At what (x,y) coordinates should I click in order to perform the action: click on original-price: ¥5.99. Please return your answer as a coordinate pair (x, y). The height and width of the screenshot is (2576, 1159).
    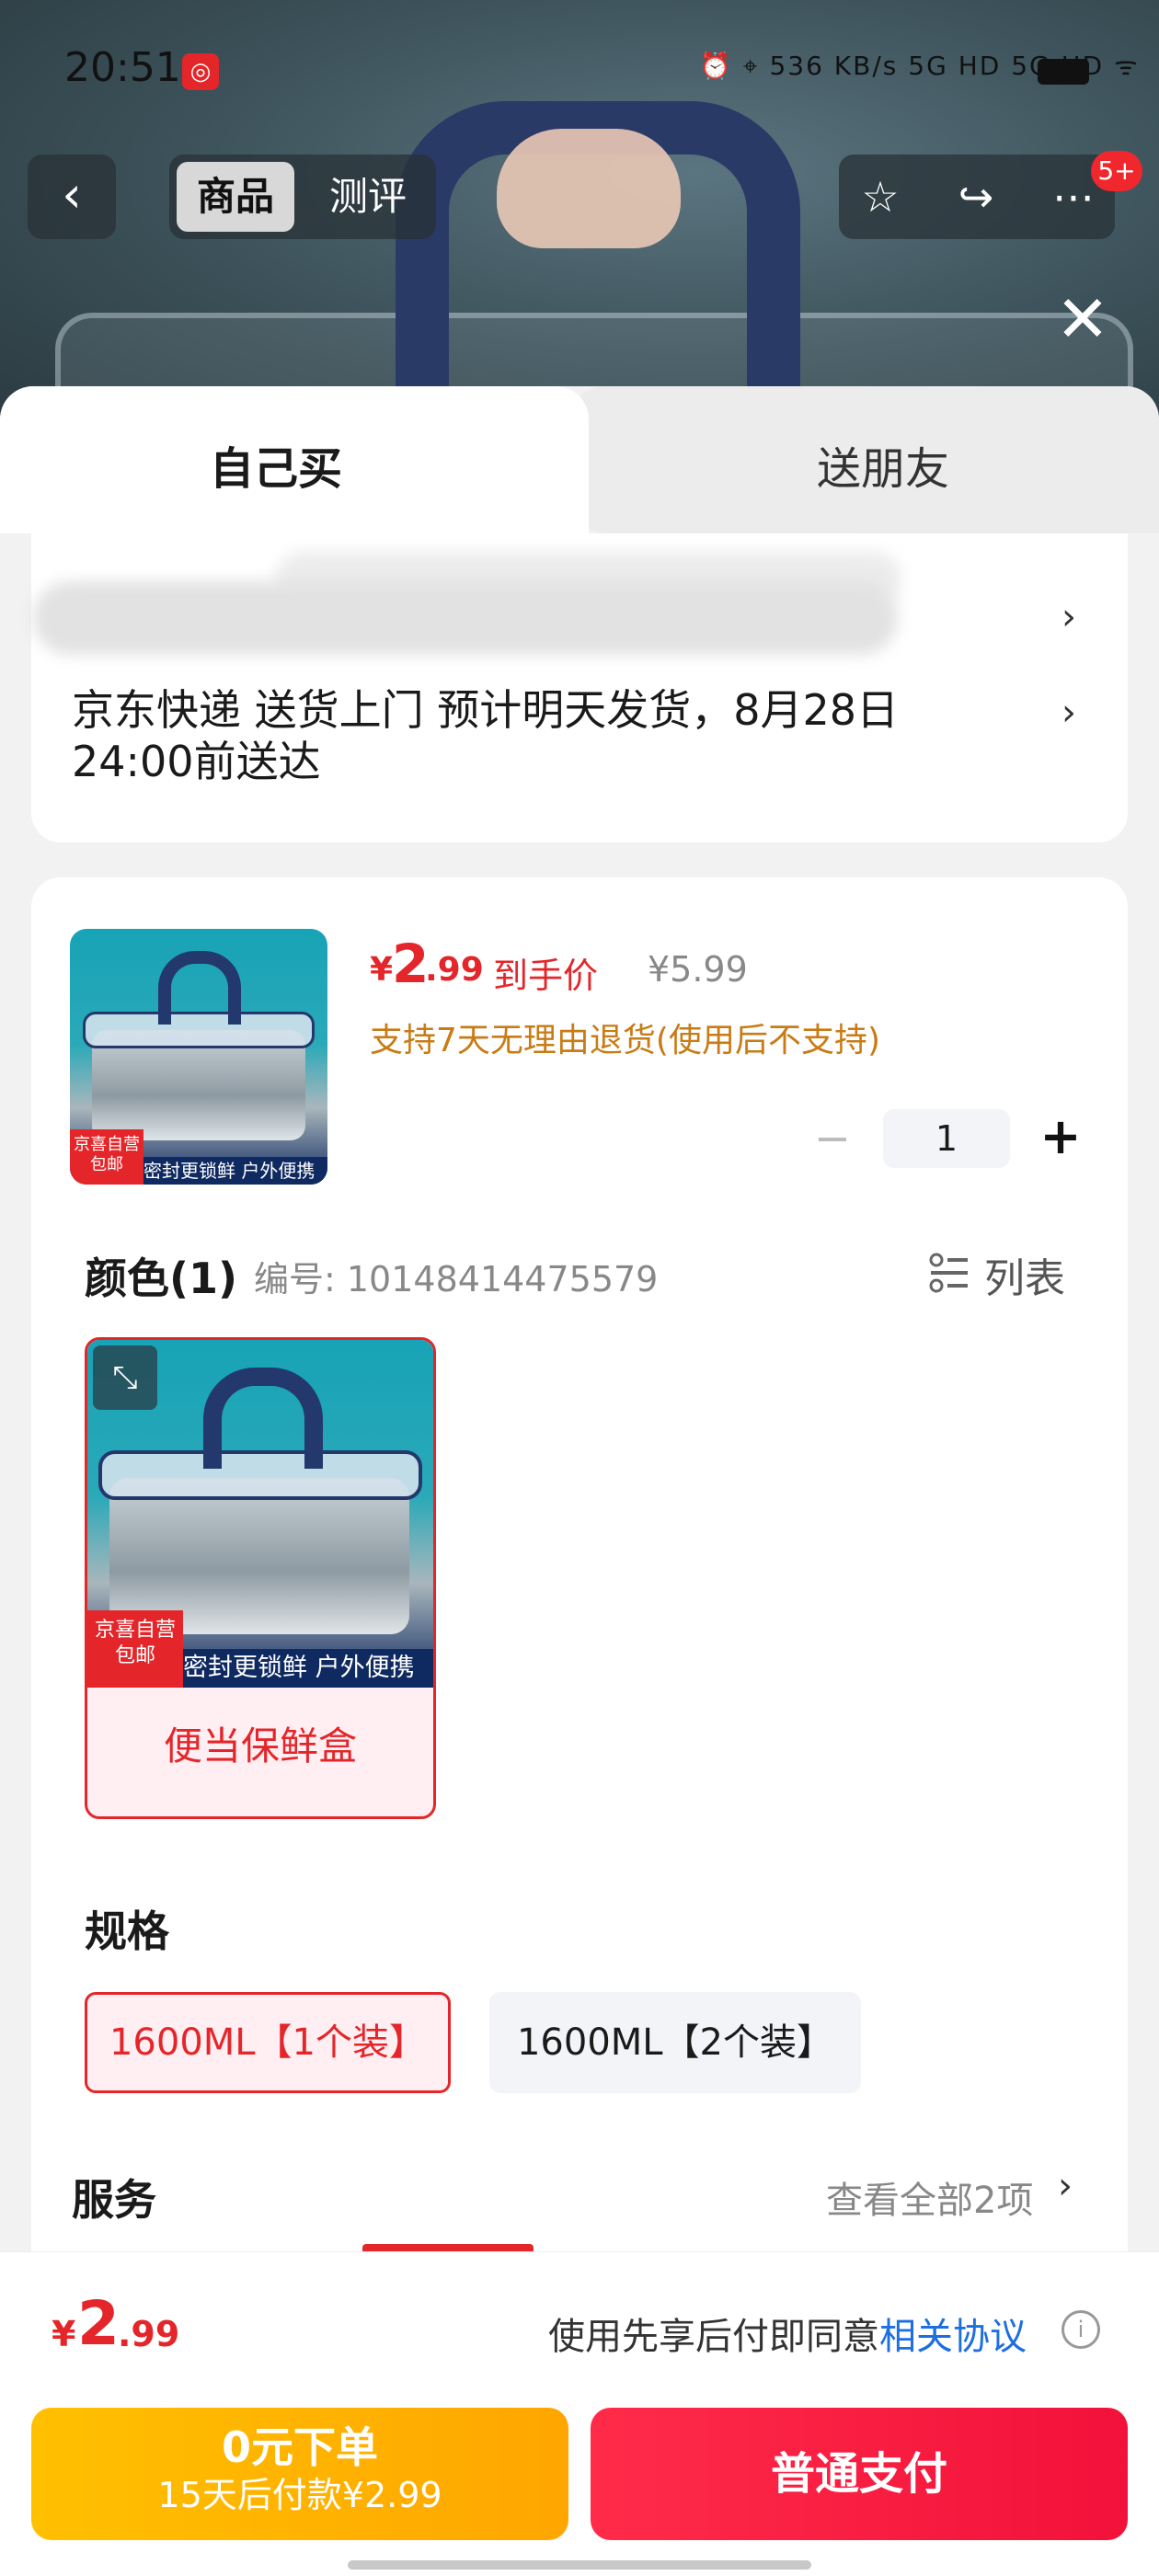
    Looking at the image, I should click on (698, 970).